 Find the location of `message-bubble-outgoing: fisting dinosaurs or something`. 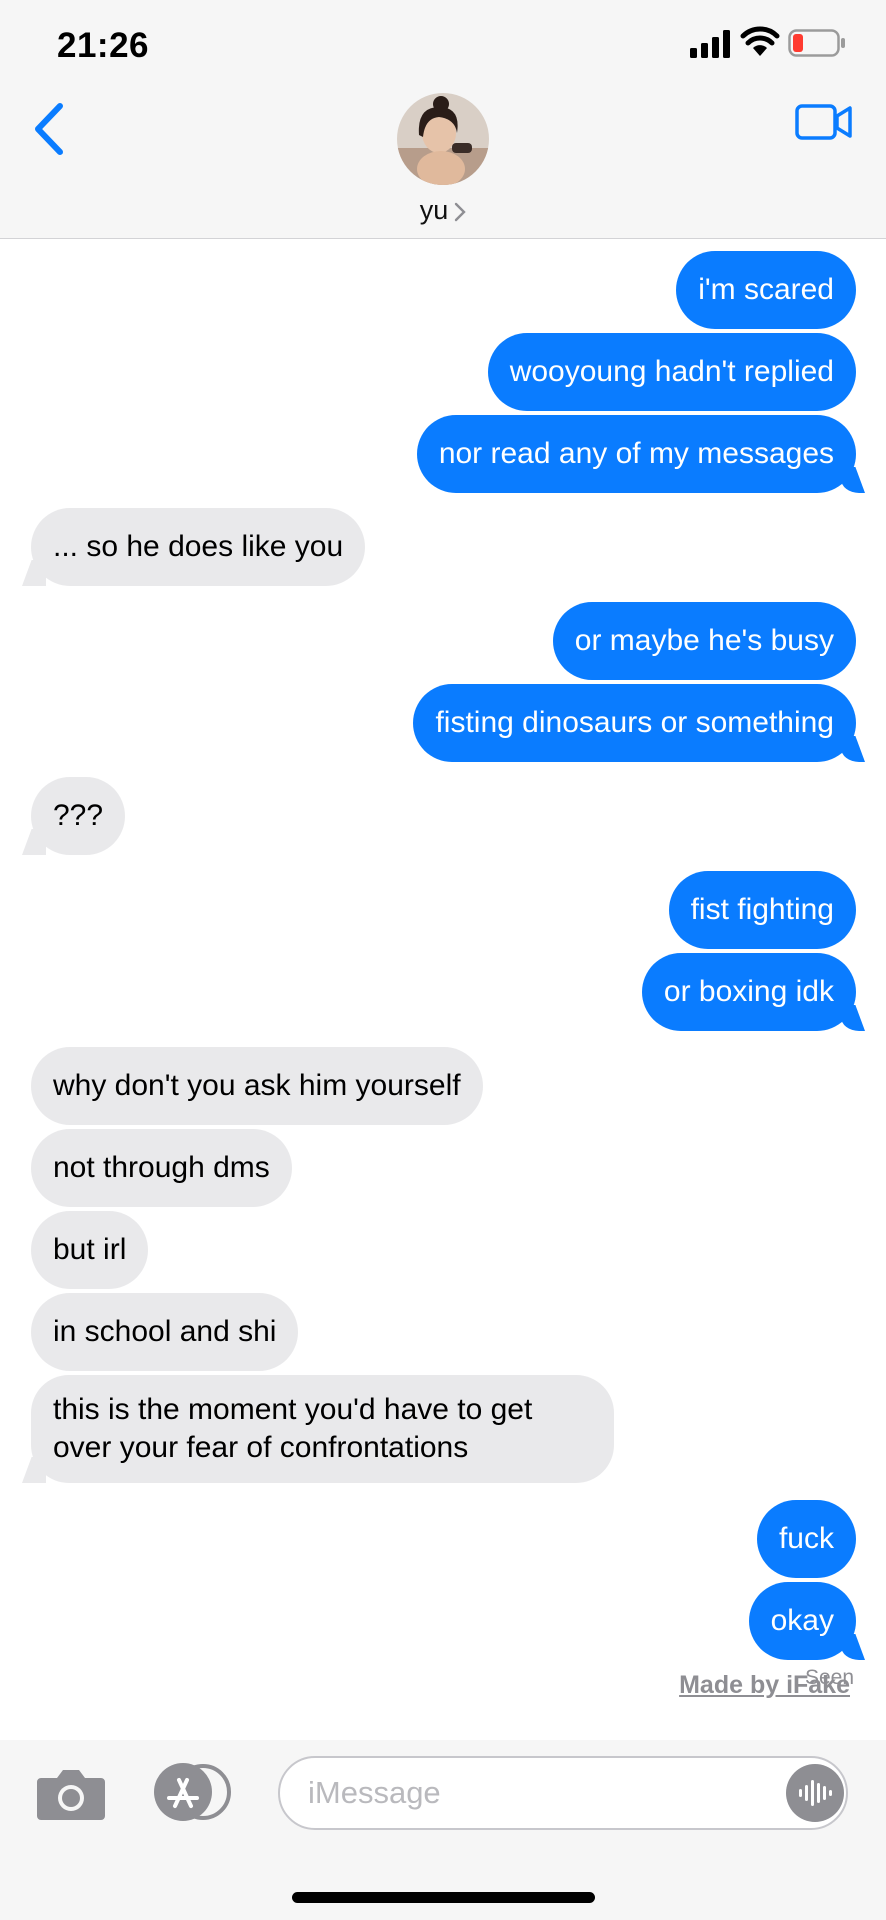

message-bubble-outgoing: fisting dinosaurs or something is located at coordinates (634, 723).